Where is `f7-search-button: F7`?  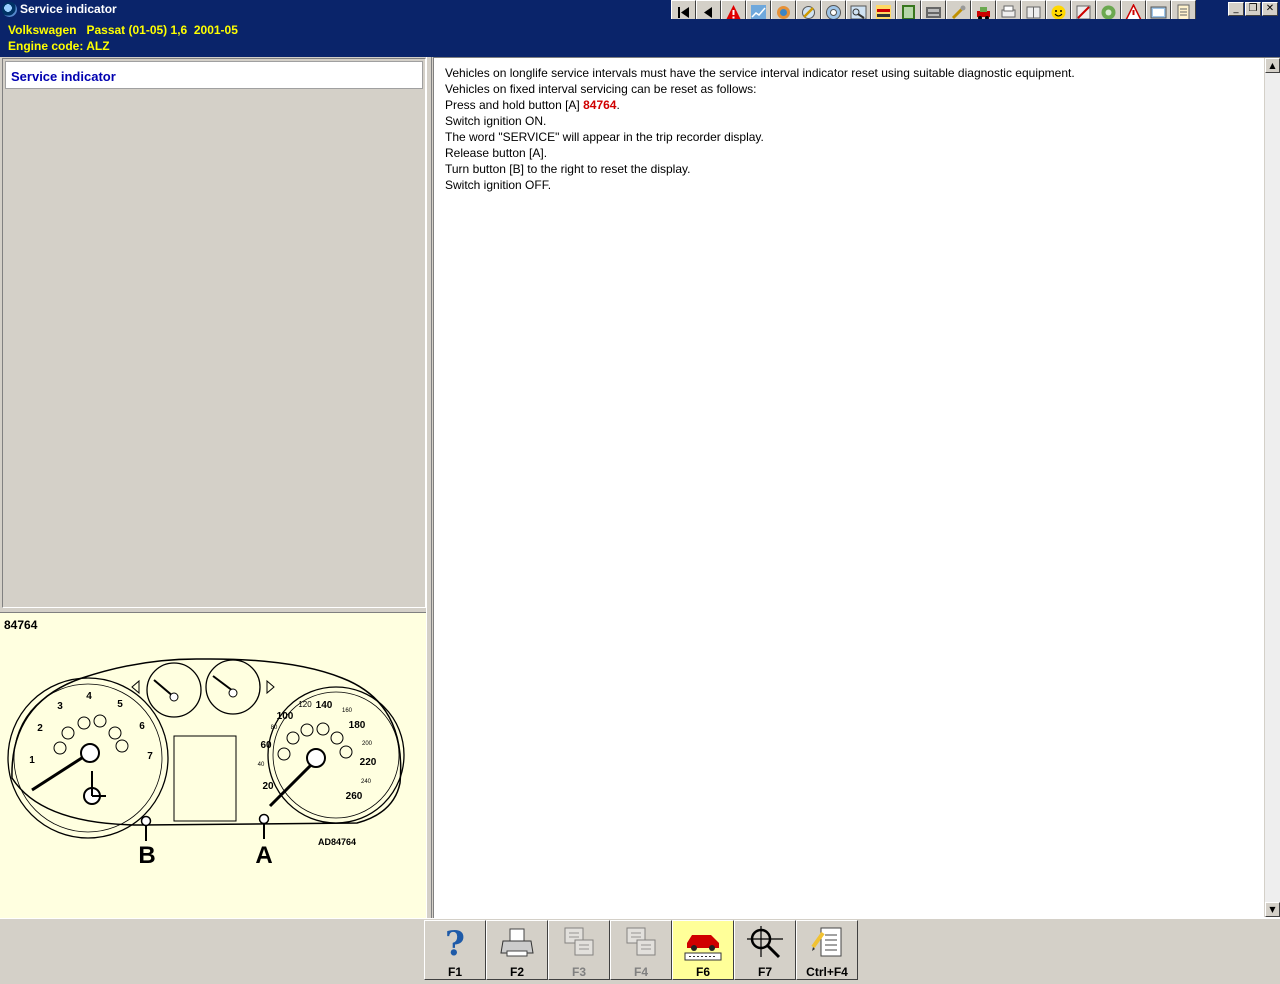
f7-search-button: F7 is located at coordinates (765, 950).